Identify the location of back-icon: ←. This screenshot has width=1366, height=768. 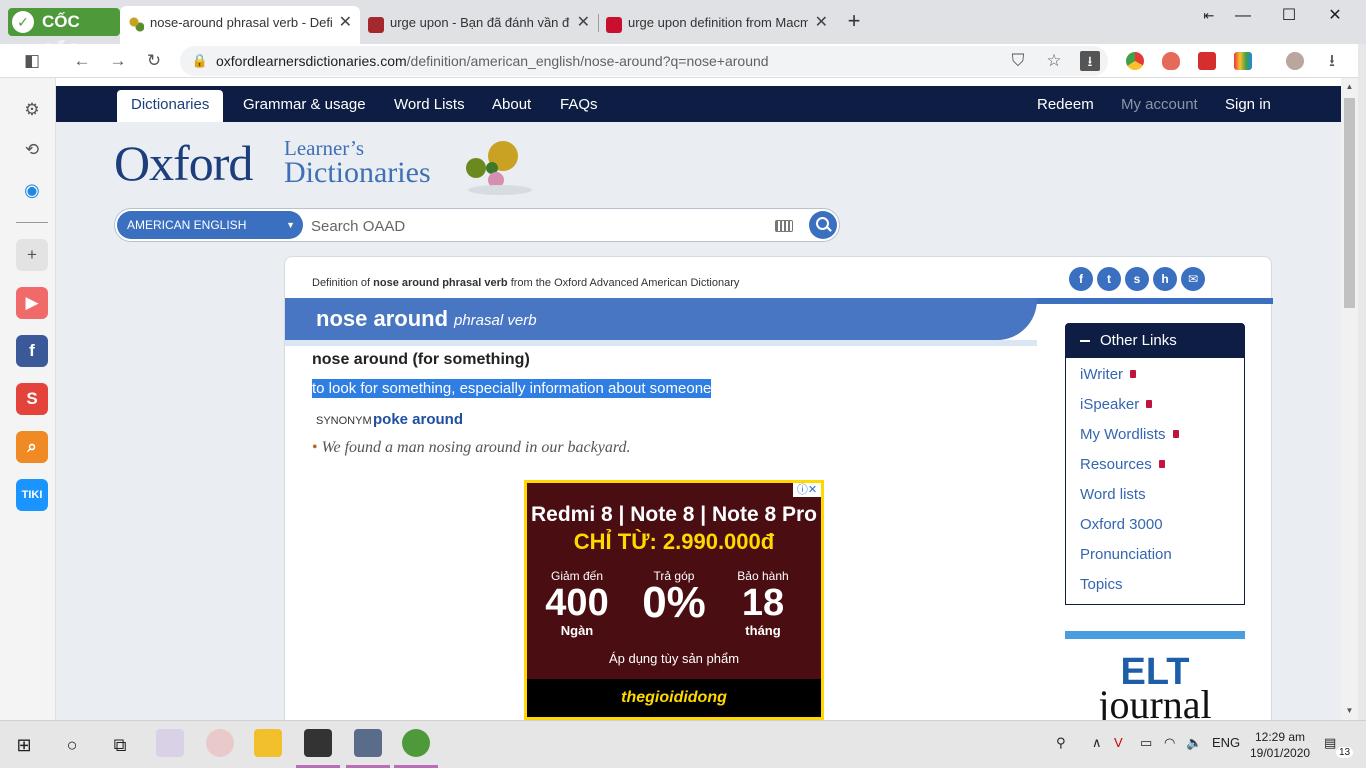
(82, 61).